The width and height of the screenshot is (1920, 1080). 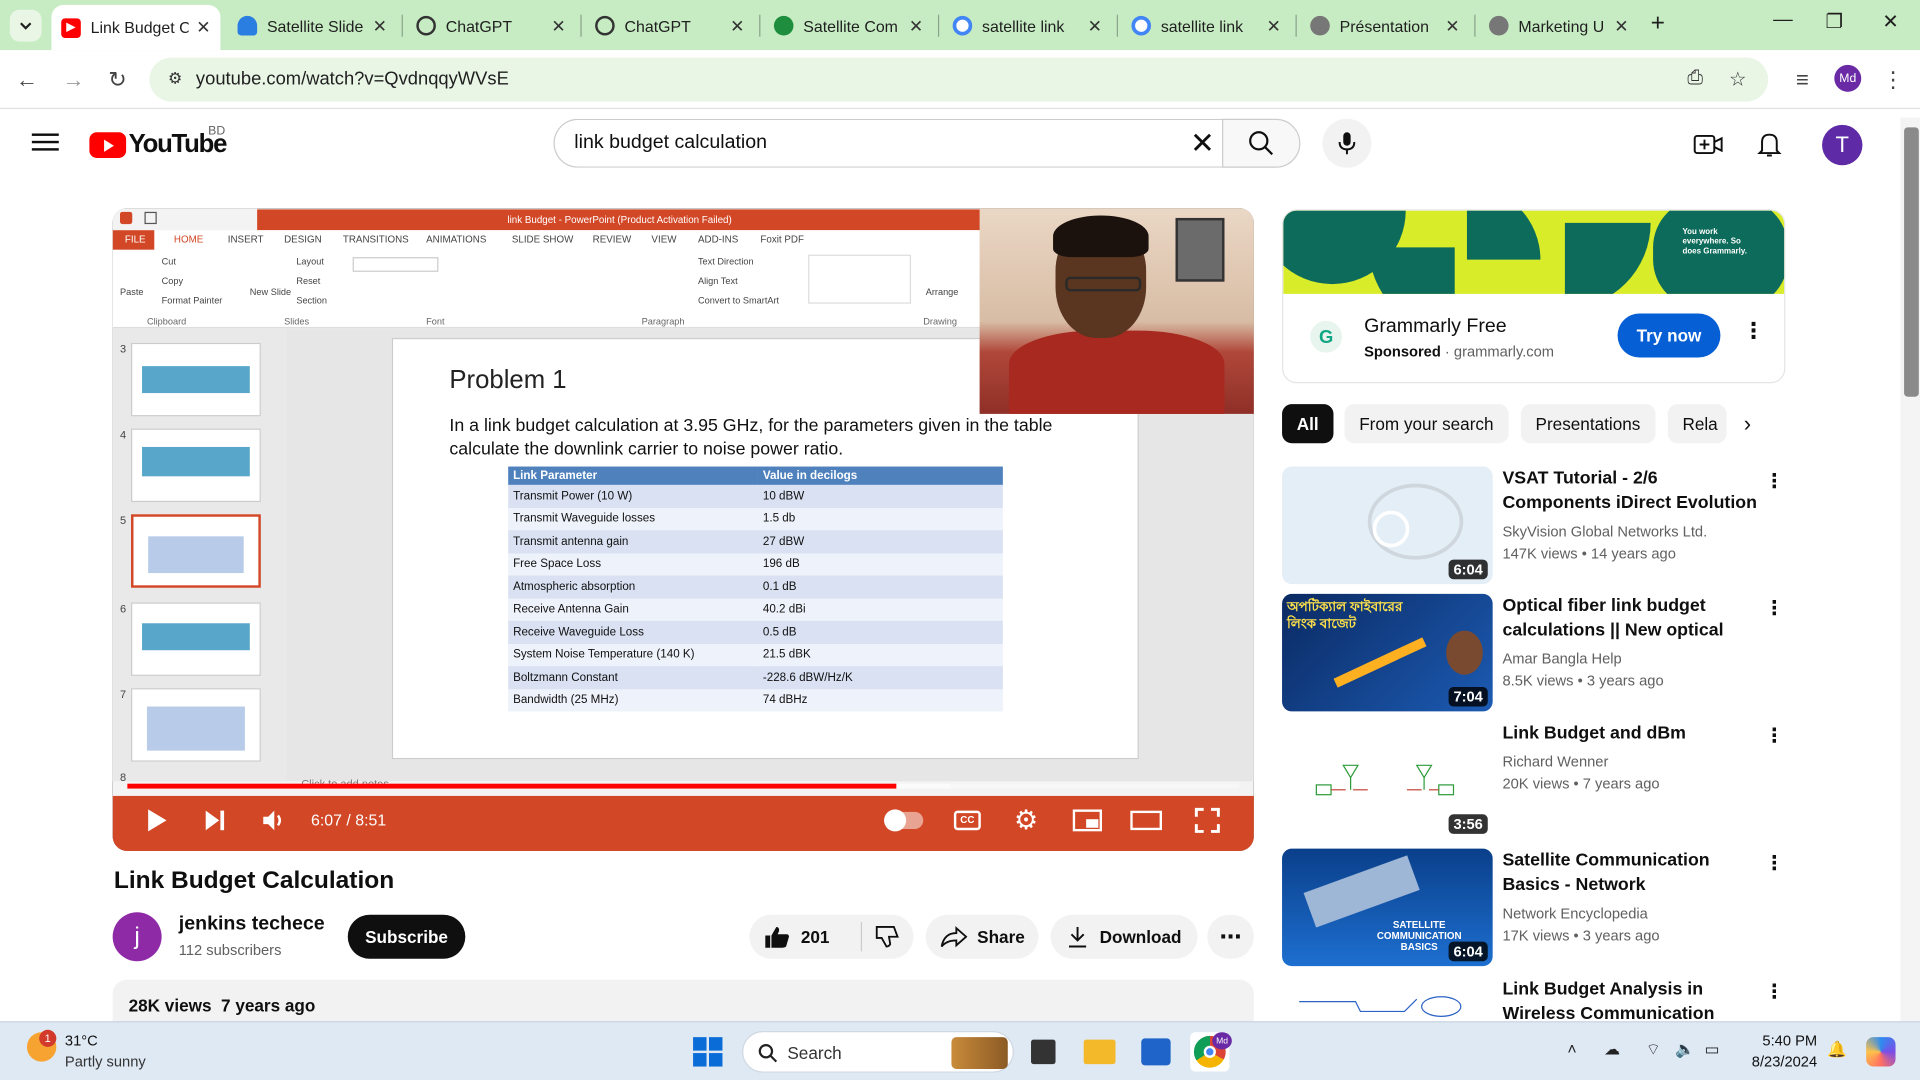 I want to click on tab-google-1: satellite link ✕, so click(x=1027, y=25).